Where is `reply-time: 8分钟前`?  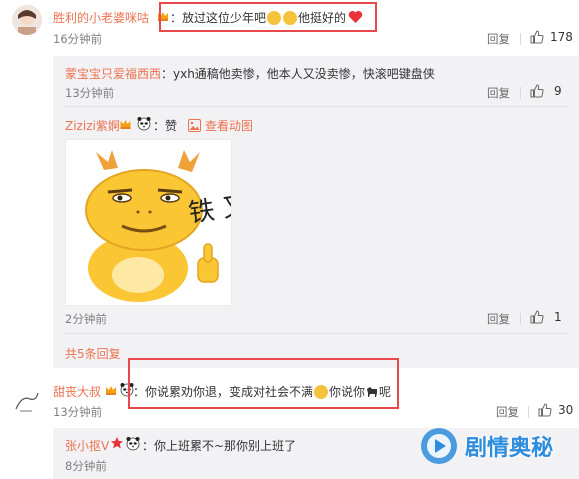
reply-time: 8分钟前 is located at coordinates (86, 466).